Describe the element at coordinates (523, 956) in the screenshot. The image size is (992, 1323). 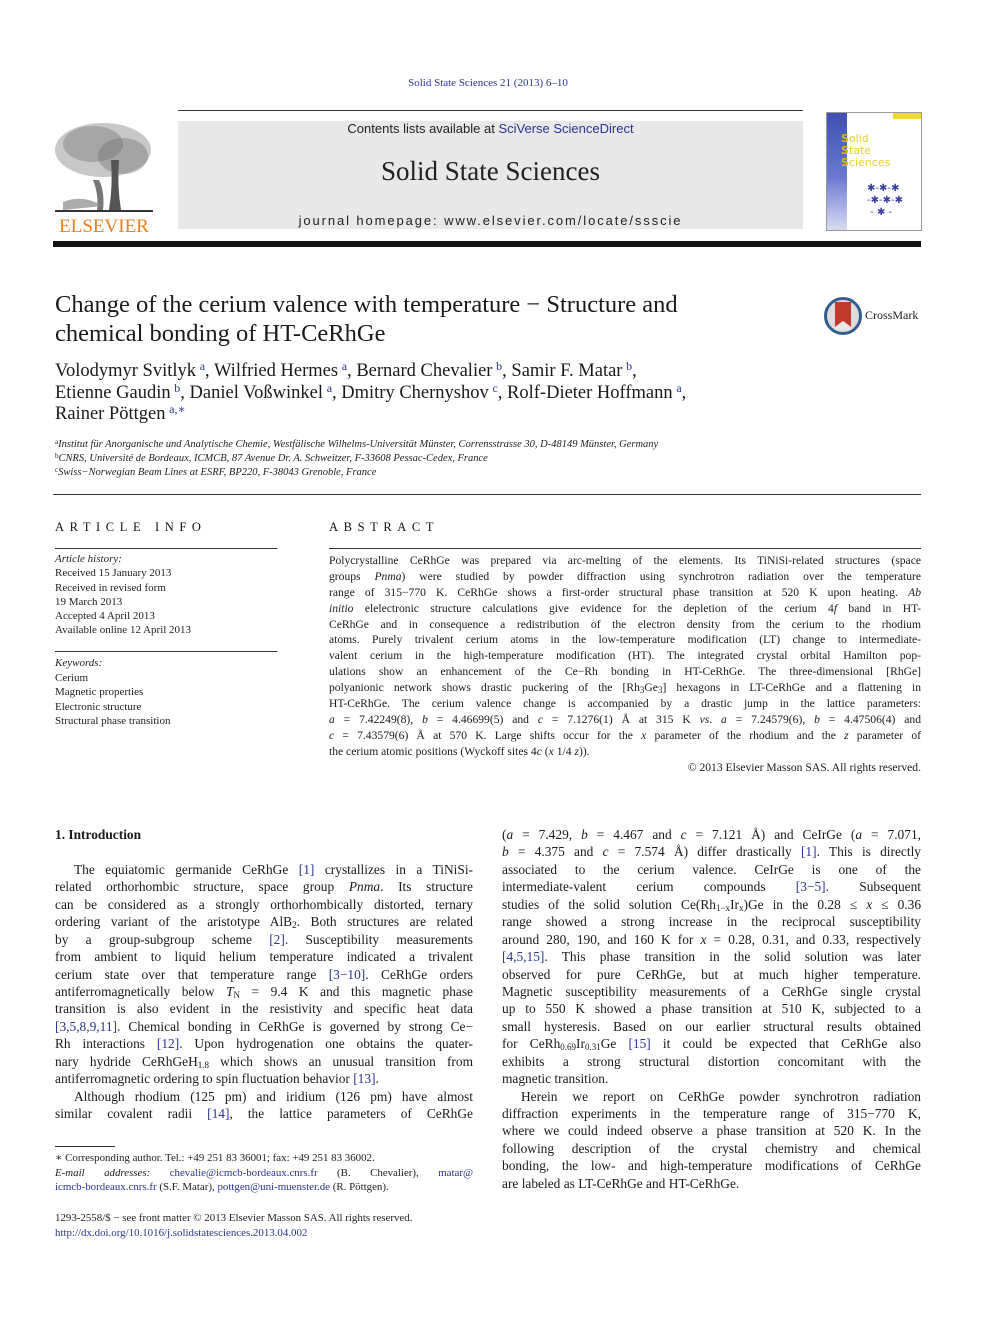
I see `reference-link: [4,5,15]` at that location.